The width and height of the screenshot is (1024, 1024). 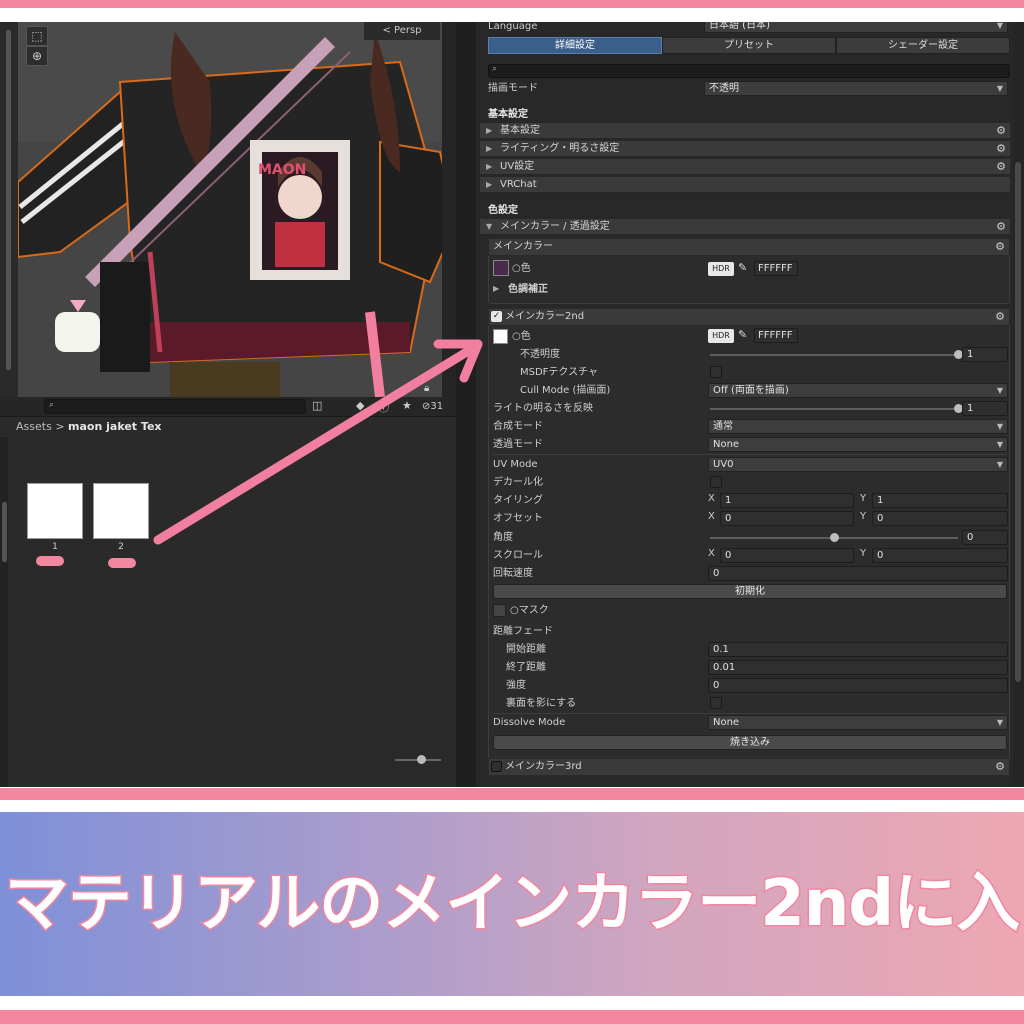 What do you see at coordinates (834, 537) in the screenshot?
I see `angle-slider-knob` at bounding box center [834, 537].